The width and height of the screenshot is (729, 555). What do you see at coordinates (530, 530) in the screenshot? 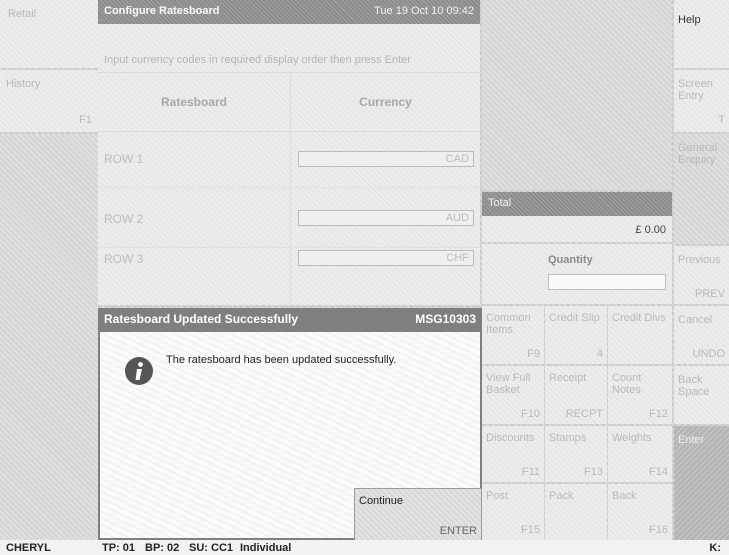
I see `keypad-key: F15` at bounding box center [530, 530].